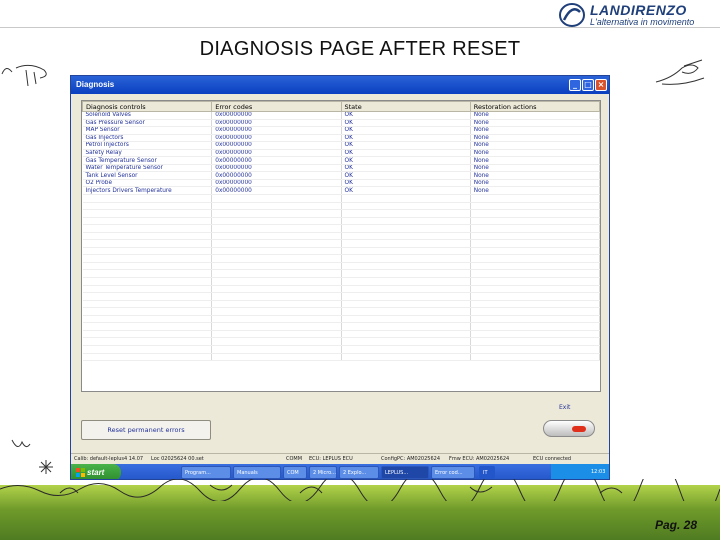 This screenshot has height=540, width=720. Describe the element at coordinates (405, 106) in the screenshot. I see `column-header-state: State` at that location.